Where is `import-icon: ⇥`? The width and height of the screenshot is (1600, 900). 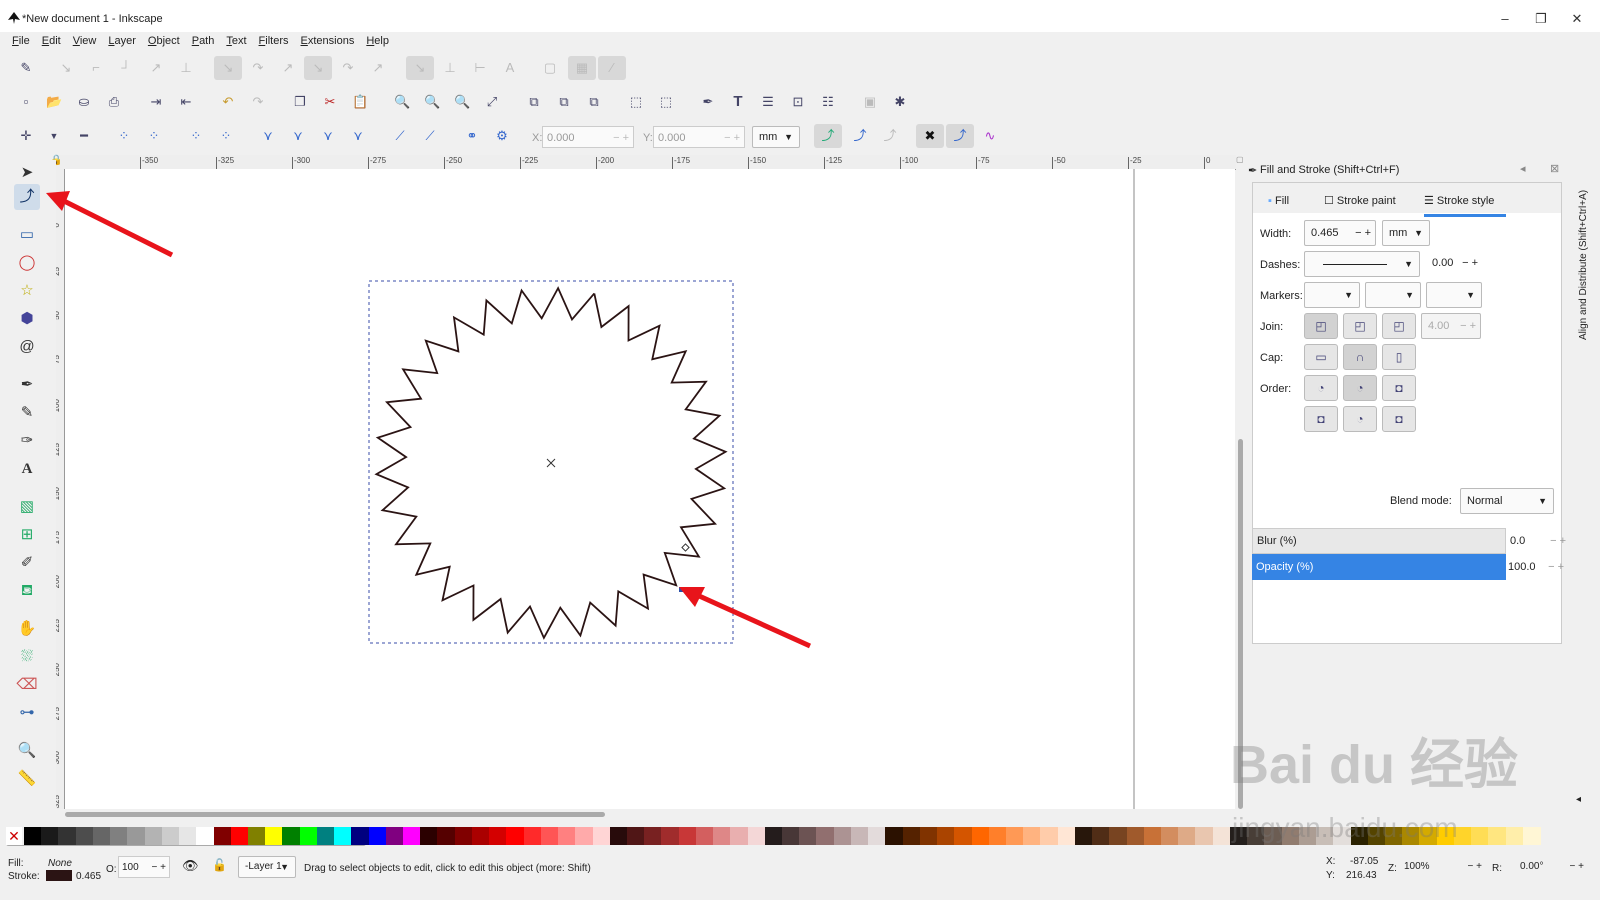
import-icon: ⇥ is located at coordinates (156, 102).